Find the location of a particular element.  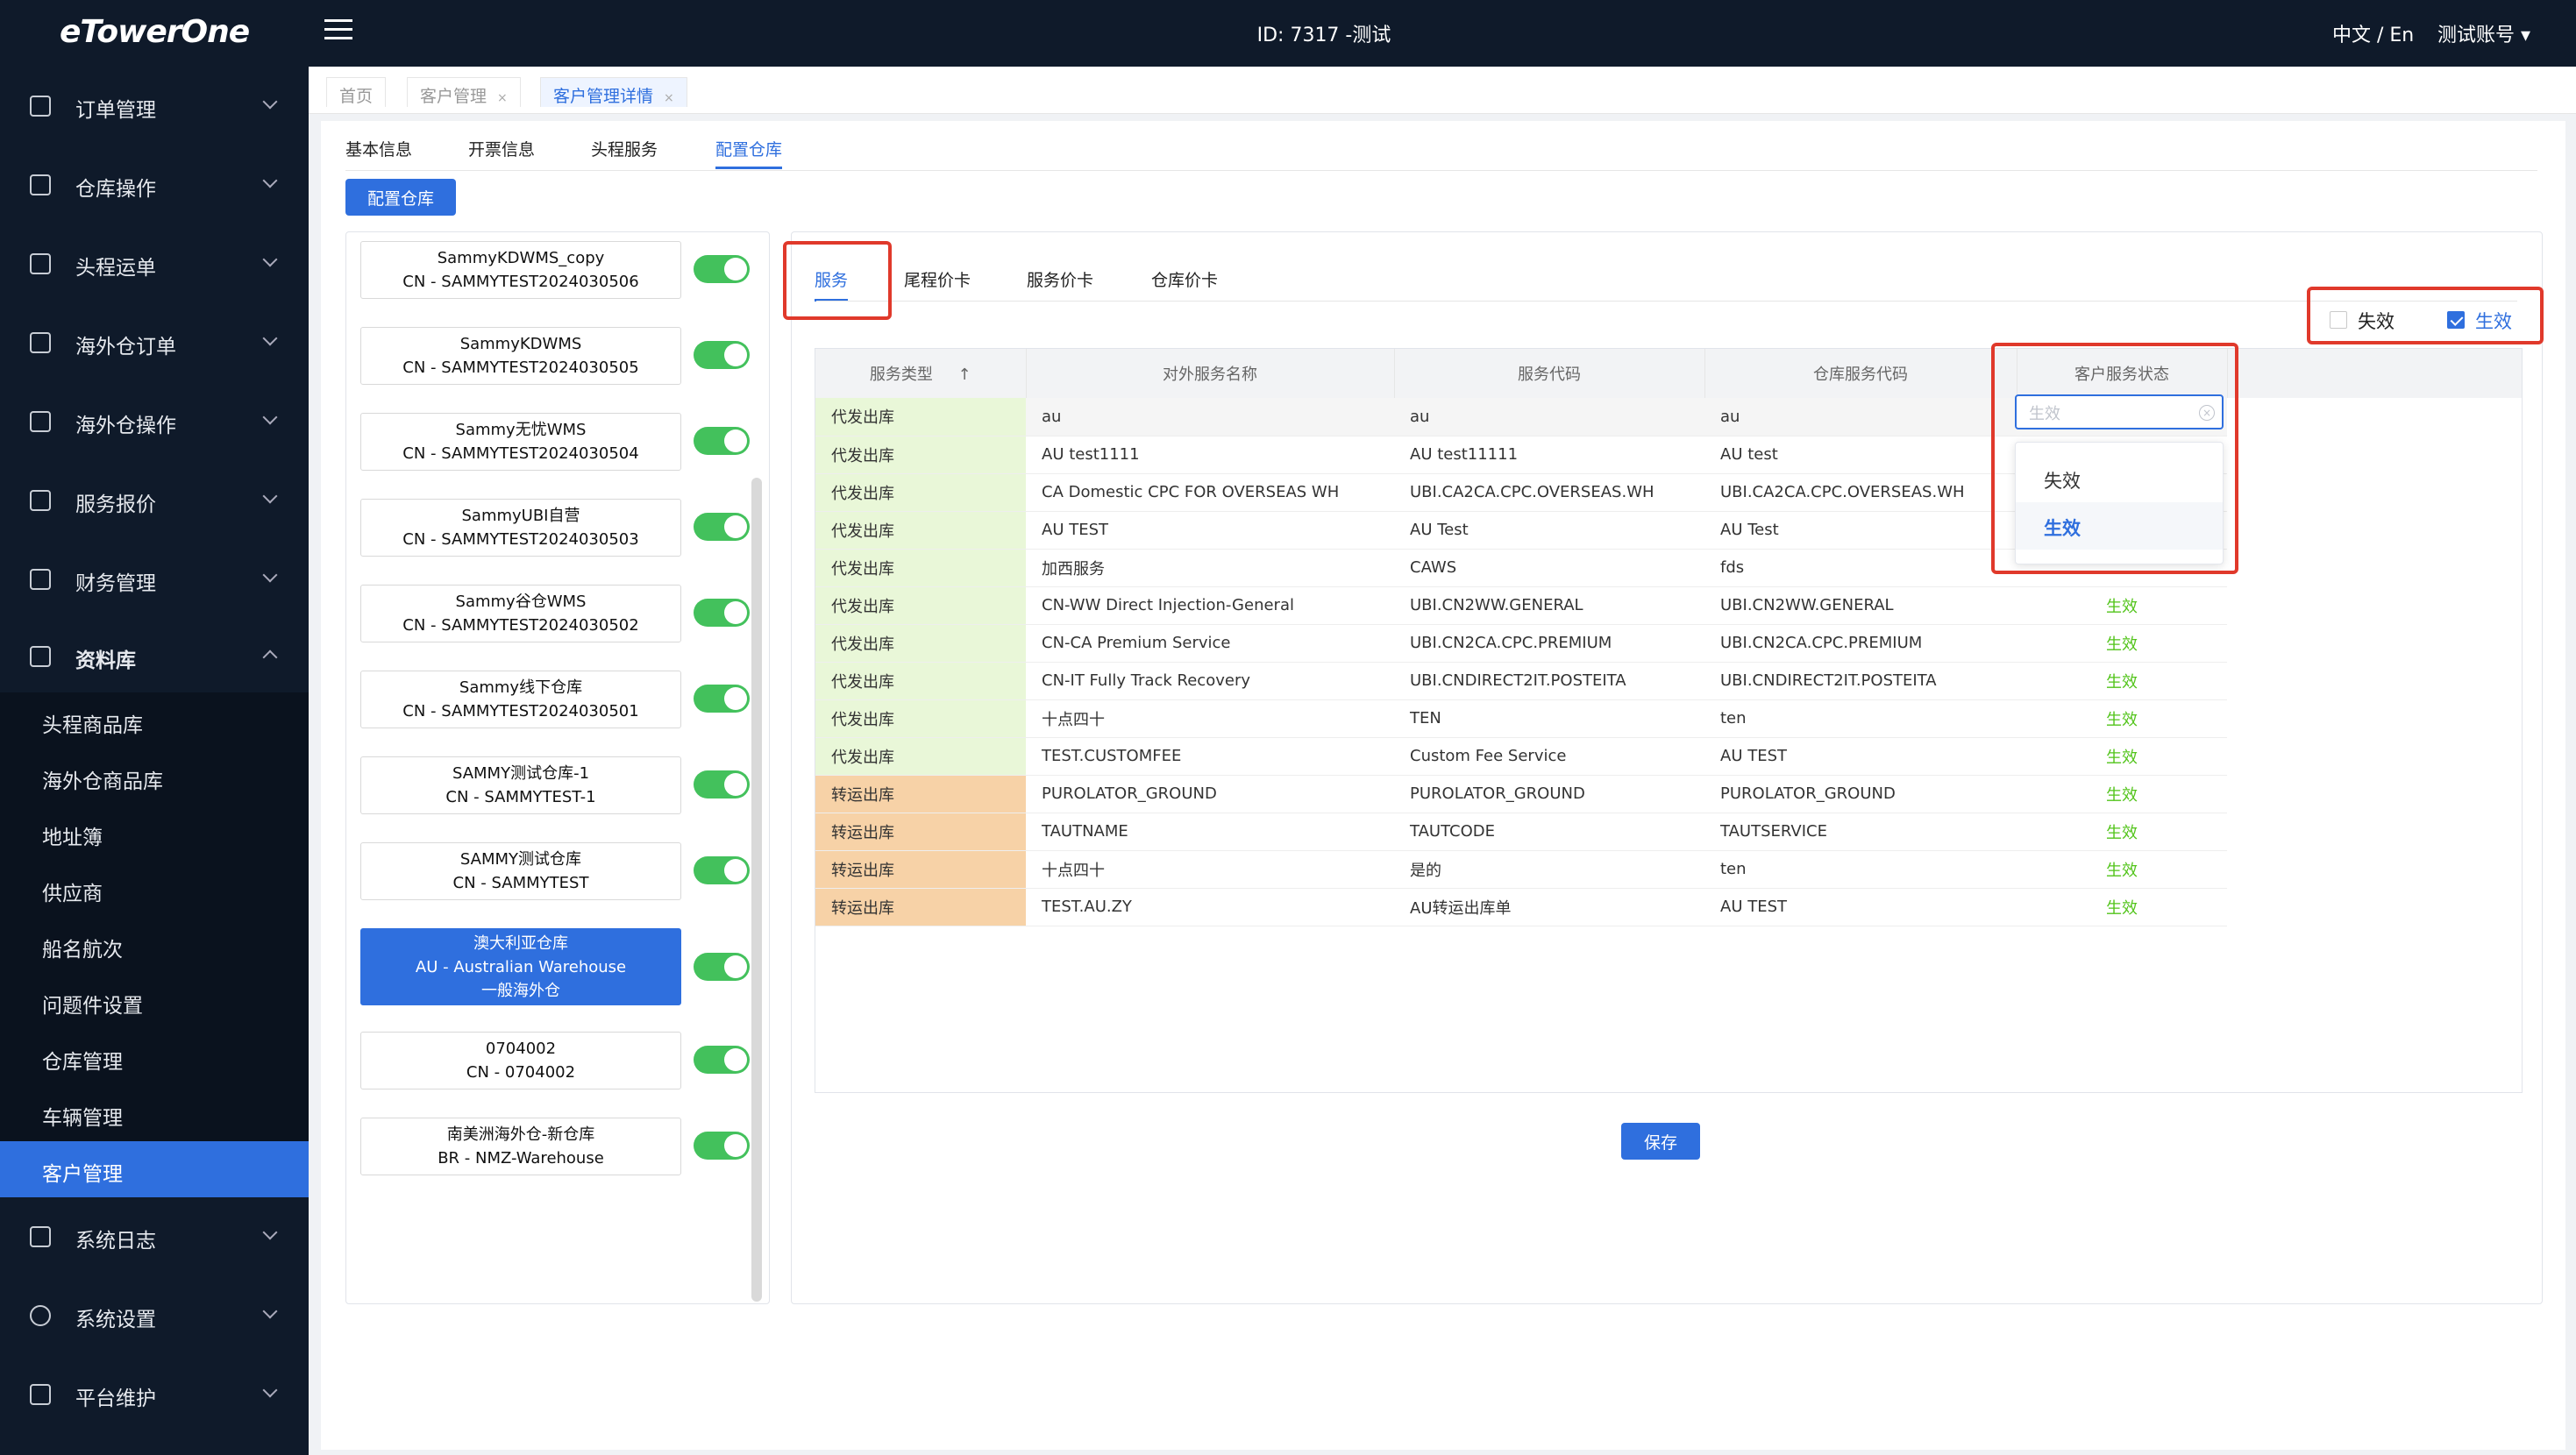

submenu-label: 头程商品库 is located at coordinates (92, 725).